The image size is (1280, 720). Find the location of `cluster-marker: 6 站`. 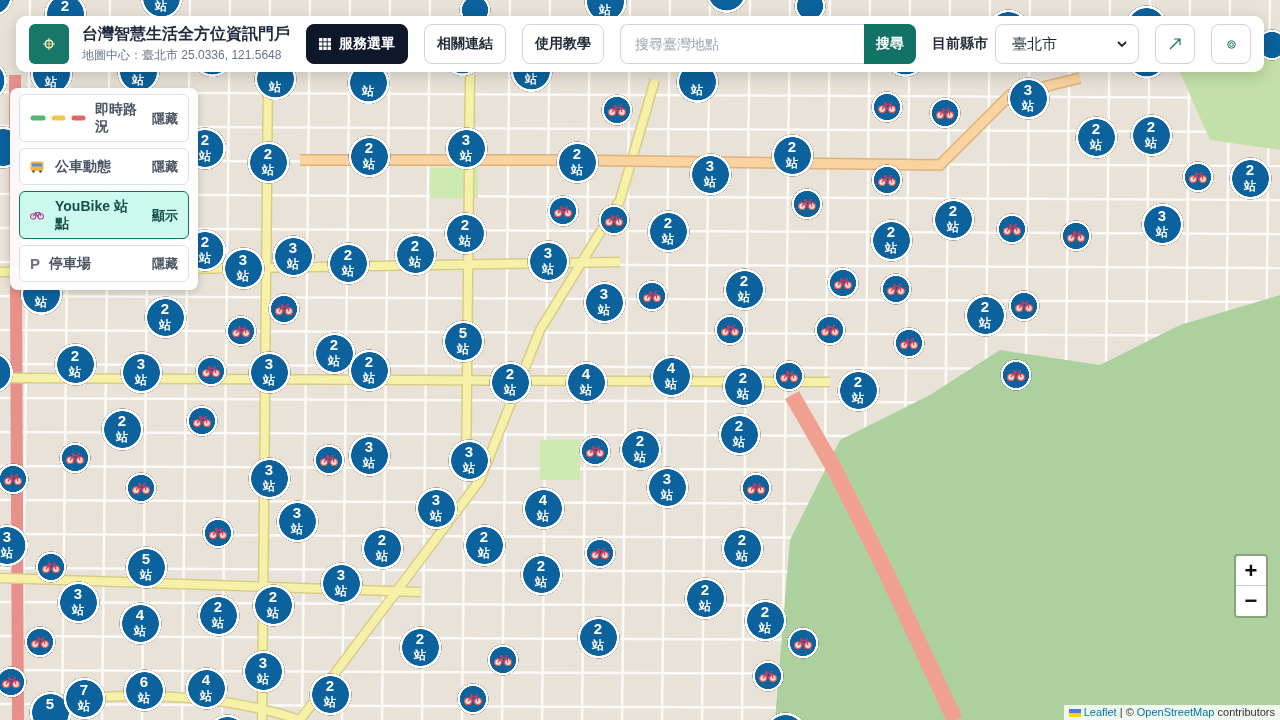

cluster-marker: 6 站 is located at coordinates (144, 690).